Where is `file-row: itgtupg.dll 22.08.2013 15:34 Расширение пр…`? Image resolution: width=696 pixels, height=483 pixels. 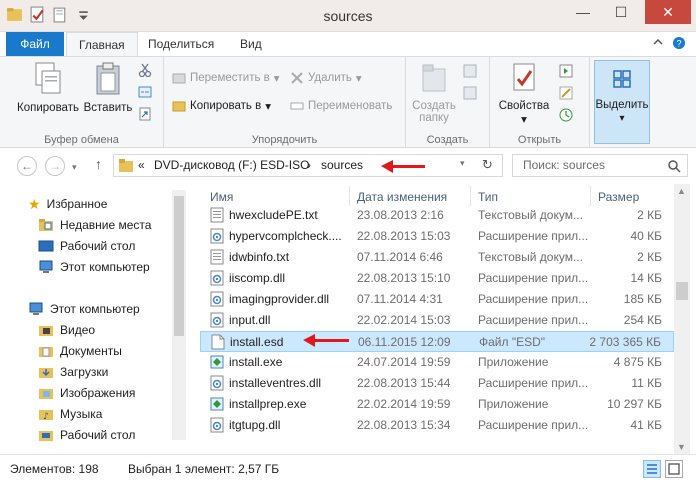 file-row: itgtupg.dll 22.08.2013 15:34 Расширение пр… is located at coordinates (437, 425).